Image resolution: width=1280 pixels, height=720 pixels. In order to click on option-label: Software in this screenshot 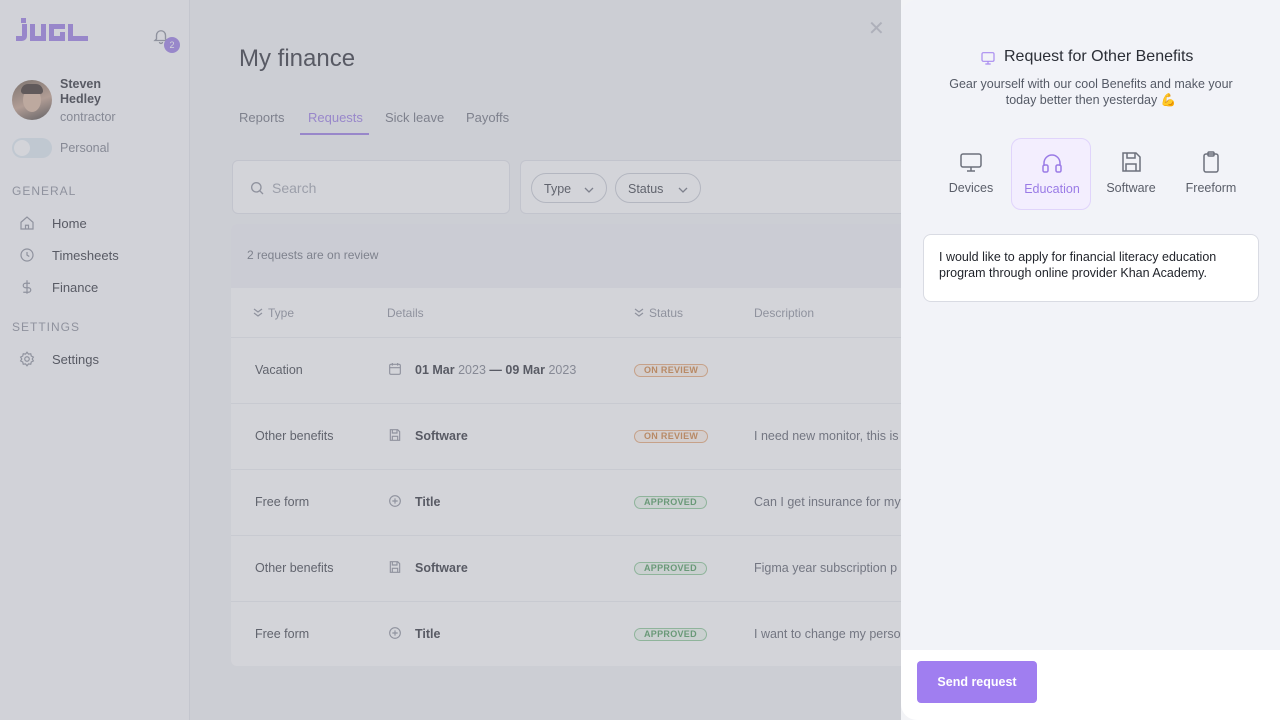, I will do `click(1131, 188)`.